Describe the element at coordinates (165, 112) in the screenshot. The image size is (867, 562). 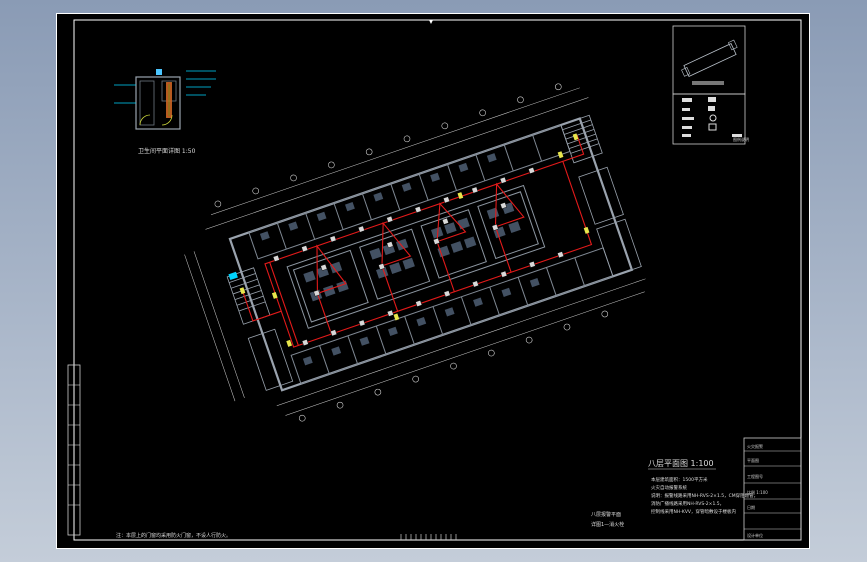
I see `bathroom-detail-inset: 卫生间平面详图 1:50` at that location.